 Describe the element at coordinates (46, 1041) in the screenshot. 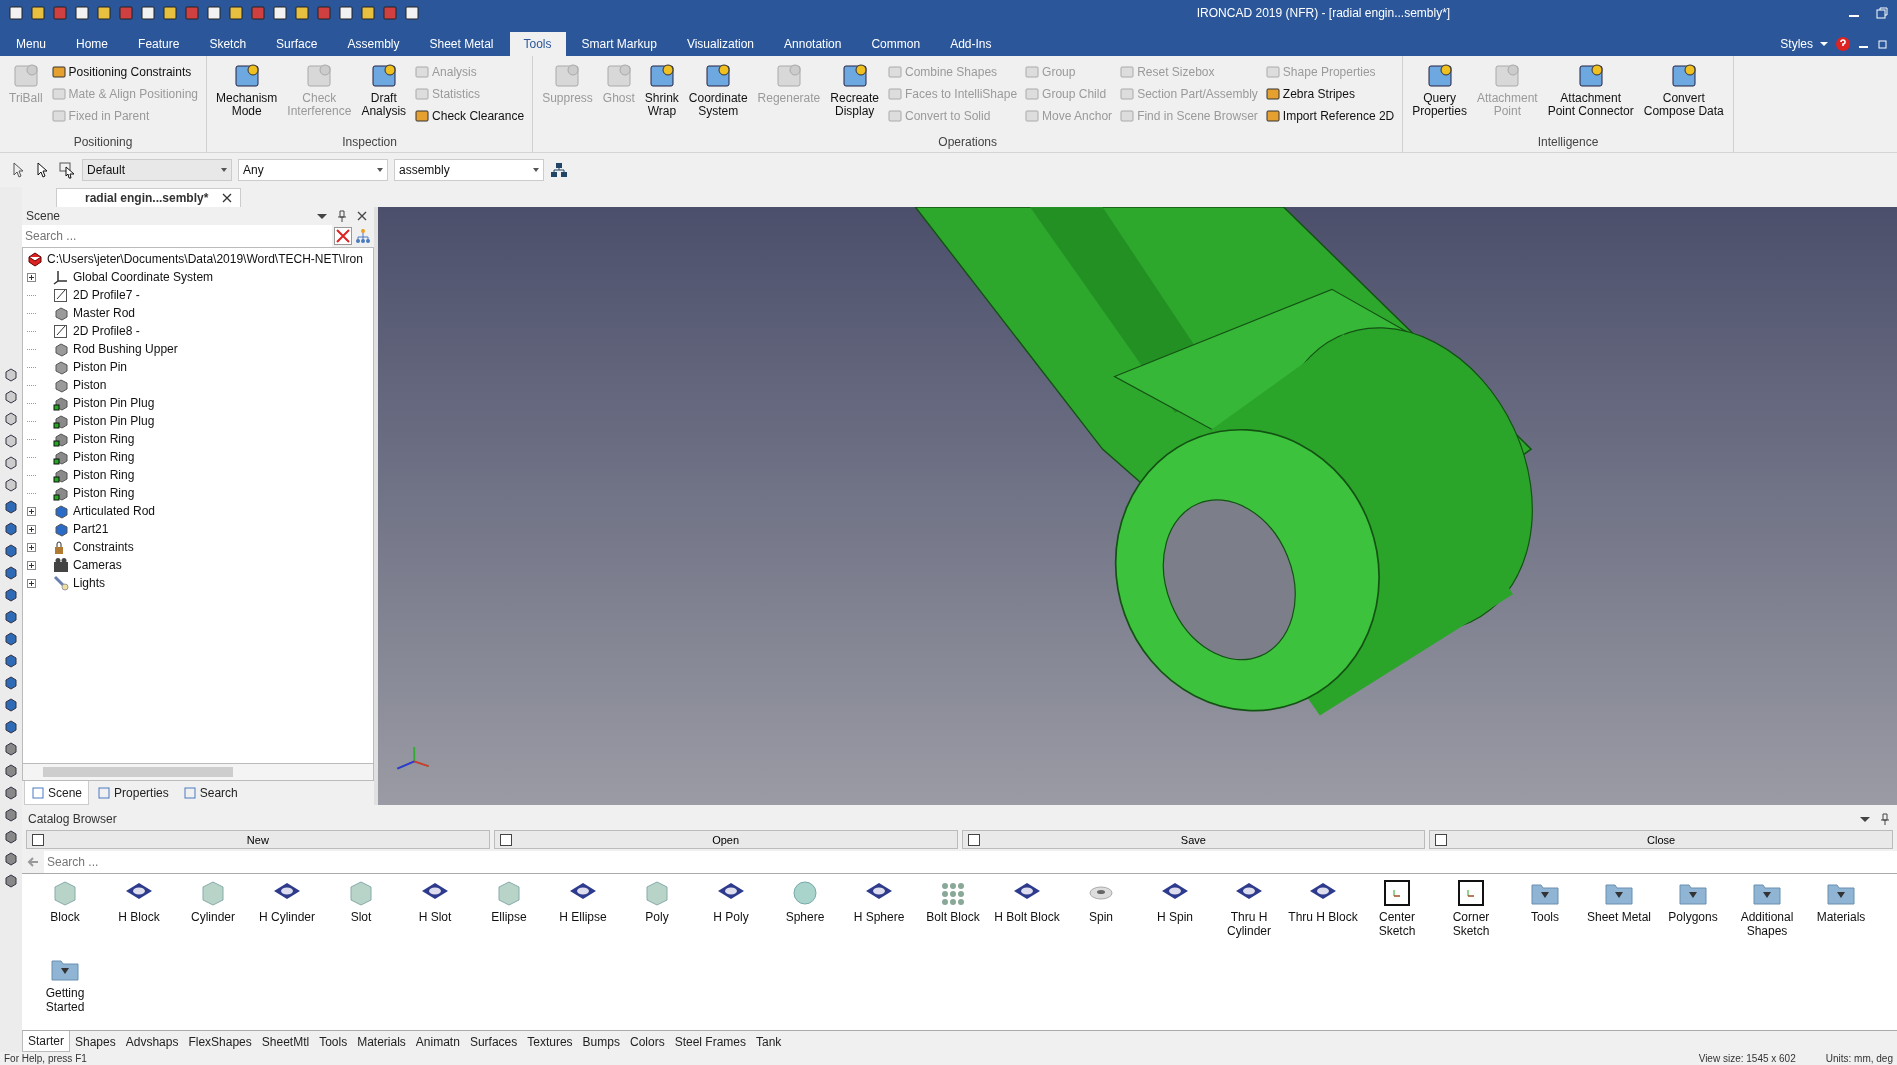

I see `catalog-tab: Starter` at that location.